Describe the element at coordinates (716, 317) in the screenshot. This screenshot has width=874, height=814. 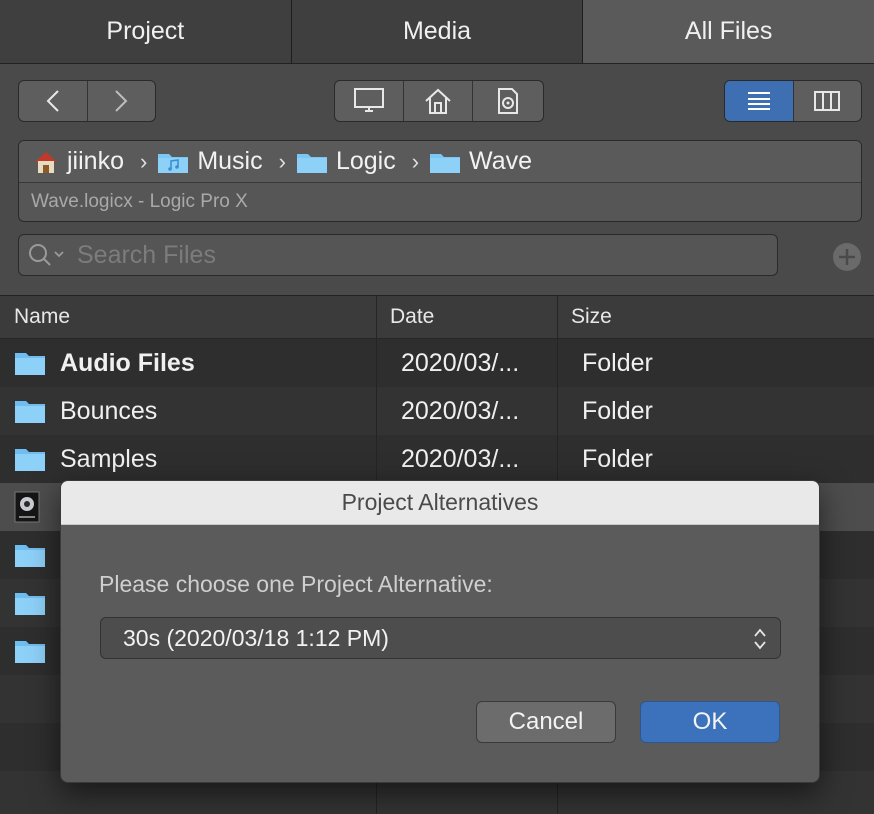
I see `column-header-size: Size` at that location.